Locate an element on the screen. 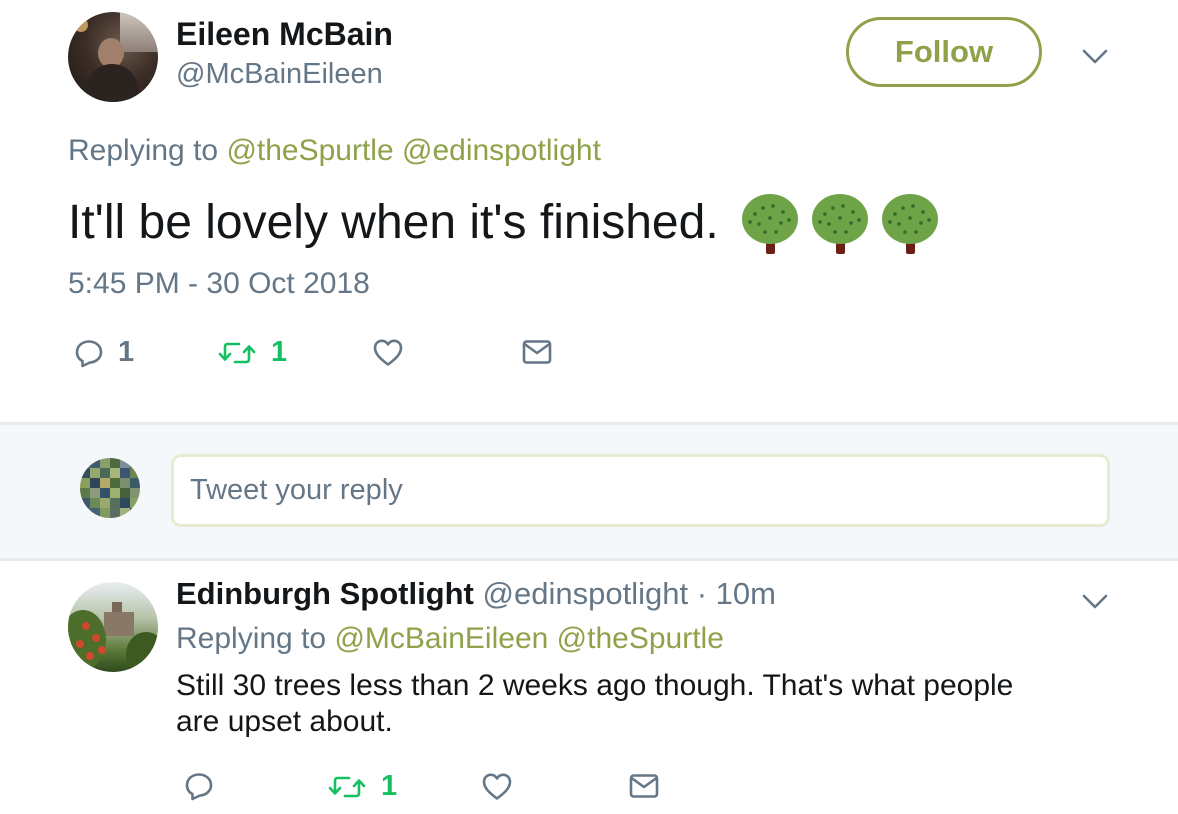  reply-author-handle: @edinspotlight is located at coordinates (586, 593).